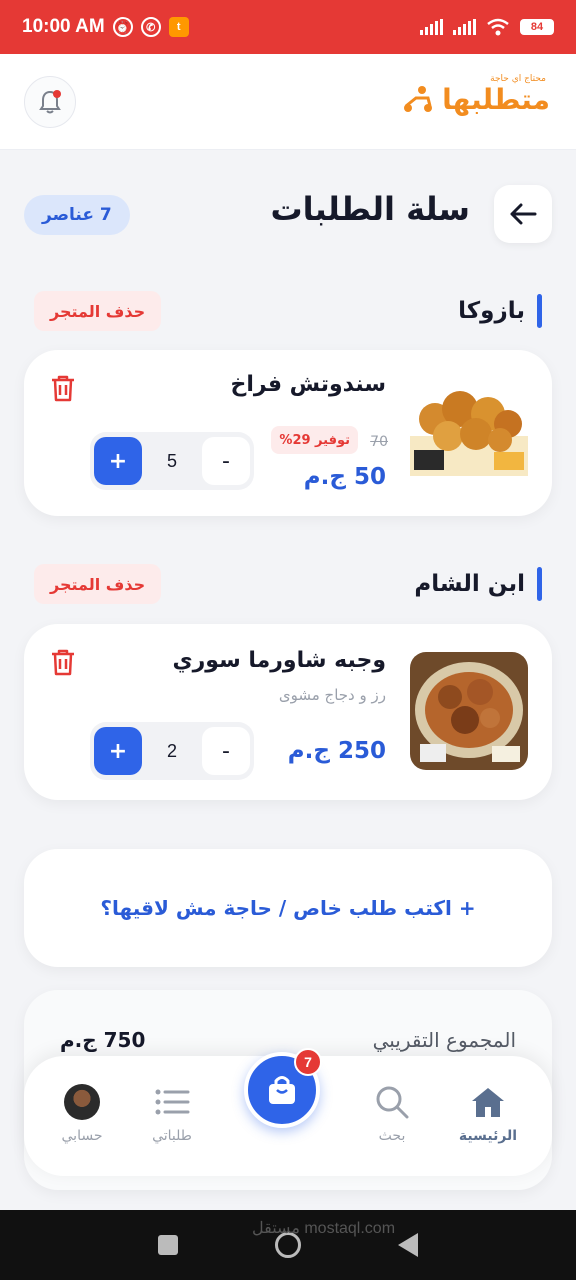 The height and width of the screenshot is (1280, 576). I want to click on arrow-left-icon, so click(523, 214).